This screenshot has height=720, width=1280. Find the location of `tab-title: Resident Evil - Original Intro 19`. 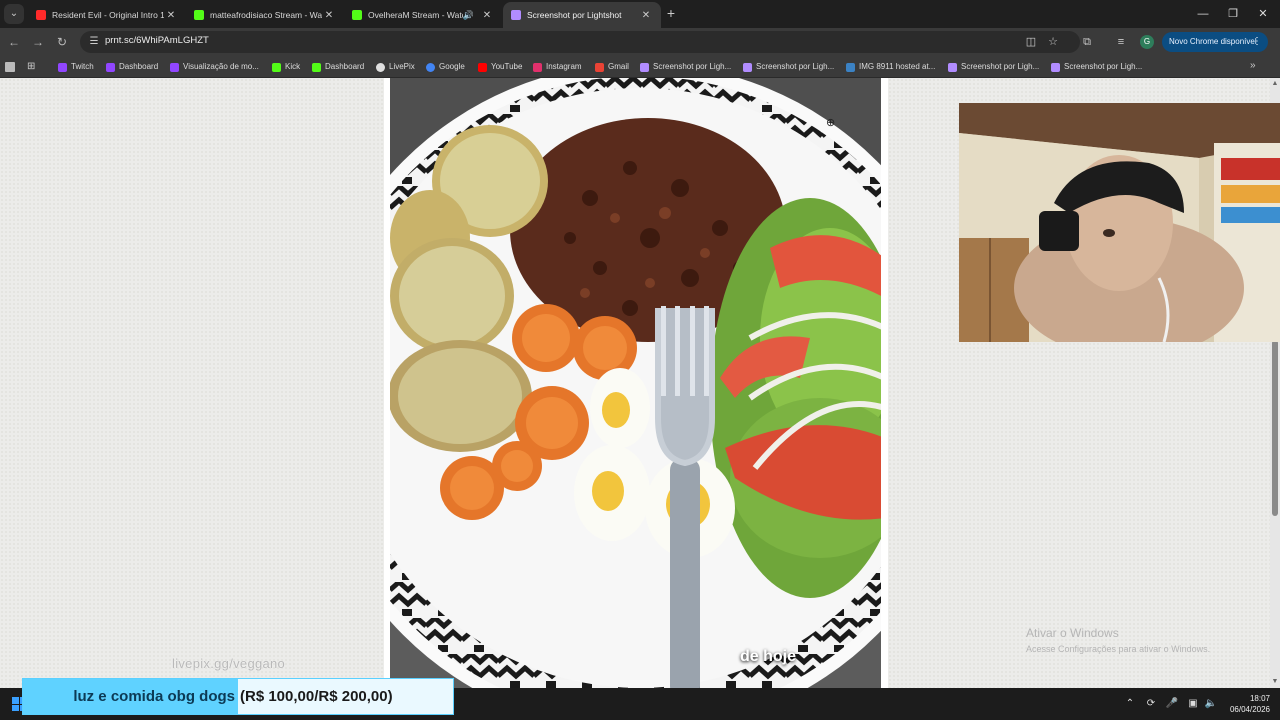

tab-title: Resident Evil - Original Intro 19 is located at coordinates (108, 15).